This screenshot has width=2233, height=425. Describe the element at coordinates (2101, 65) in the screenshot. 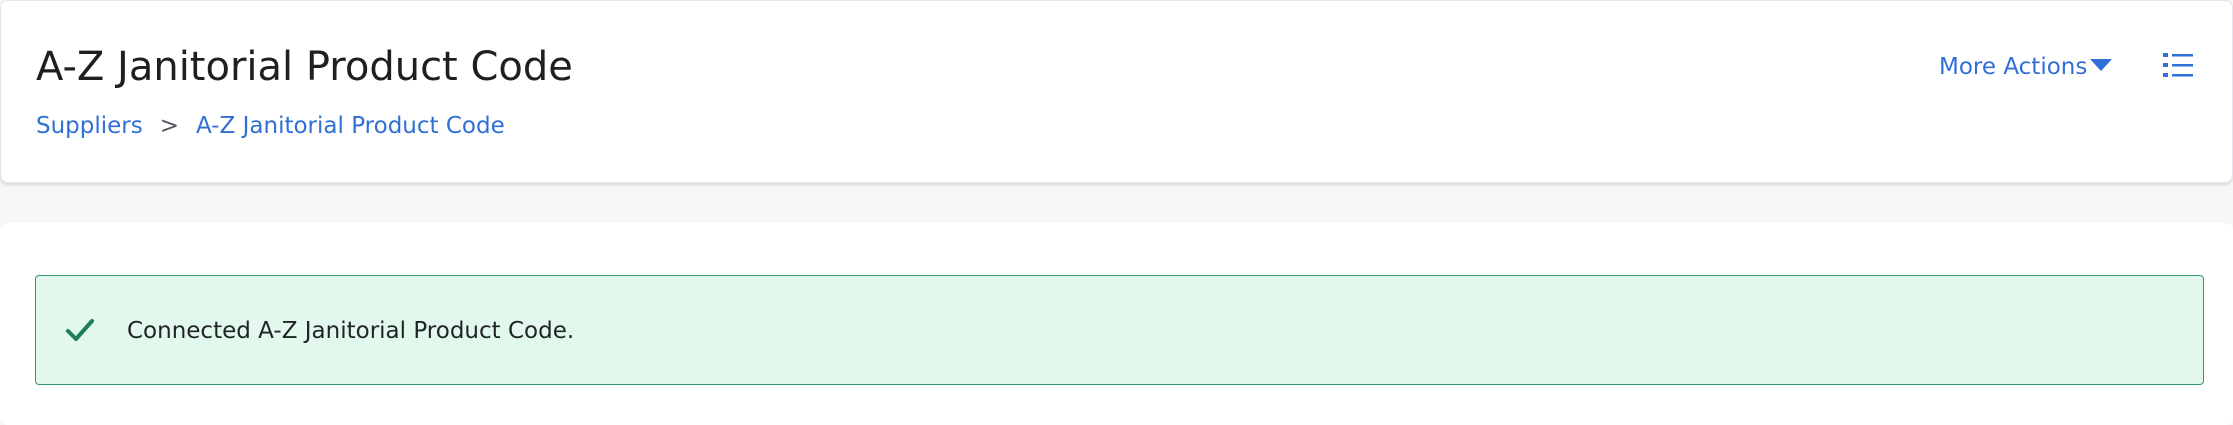

I see `caret-down-icon` at that location.